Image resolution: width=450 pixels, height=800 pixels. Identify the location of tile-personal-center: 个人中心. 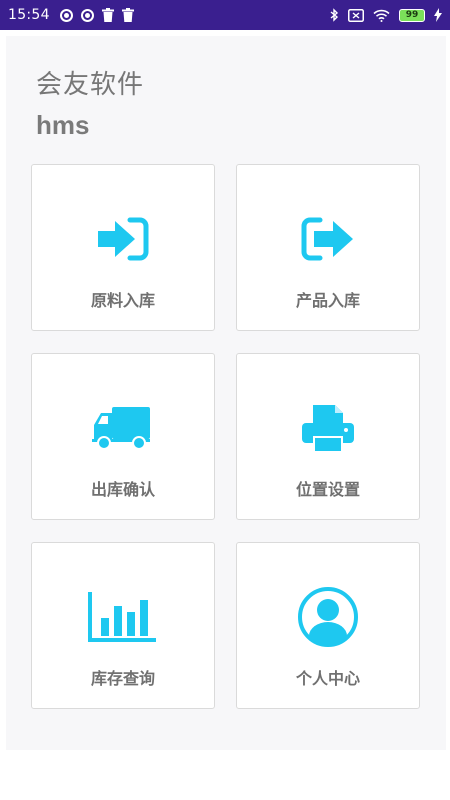
(328, 625).